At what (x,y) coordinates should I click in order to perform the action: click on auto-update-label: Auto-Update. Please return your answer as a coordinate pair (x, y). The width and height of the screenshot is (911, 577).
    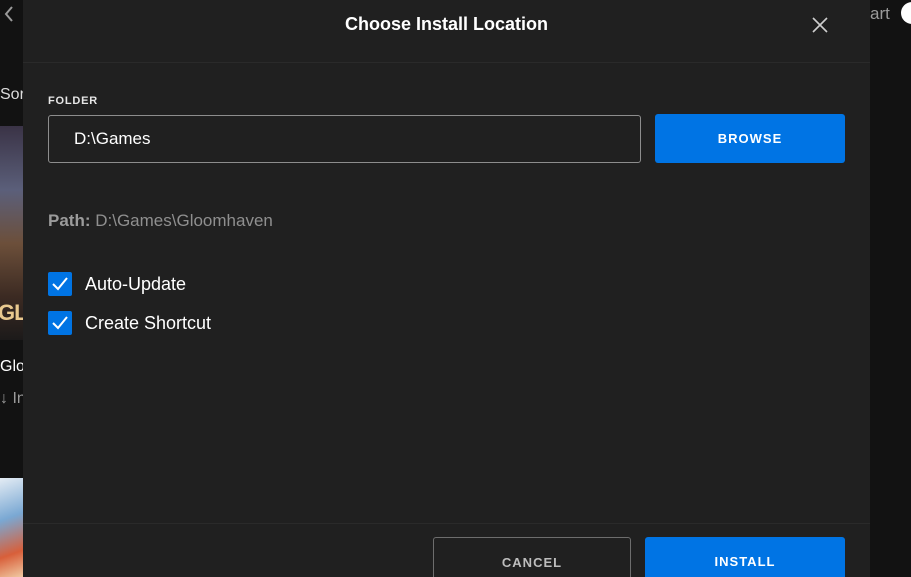
    Looking at the image, I should click on (136, 283).